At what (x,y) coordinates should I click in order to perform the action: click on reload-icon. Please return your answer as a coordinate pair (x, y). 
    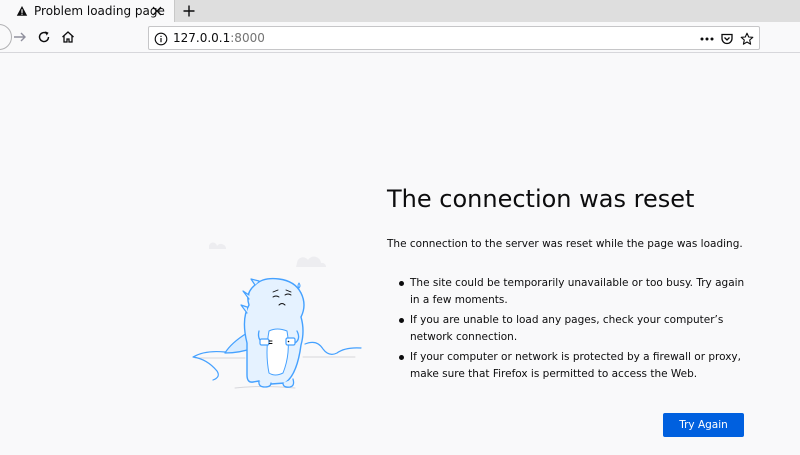
    Looking at the image, I should click on (44, 37).